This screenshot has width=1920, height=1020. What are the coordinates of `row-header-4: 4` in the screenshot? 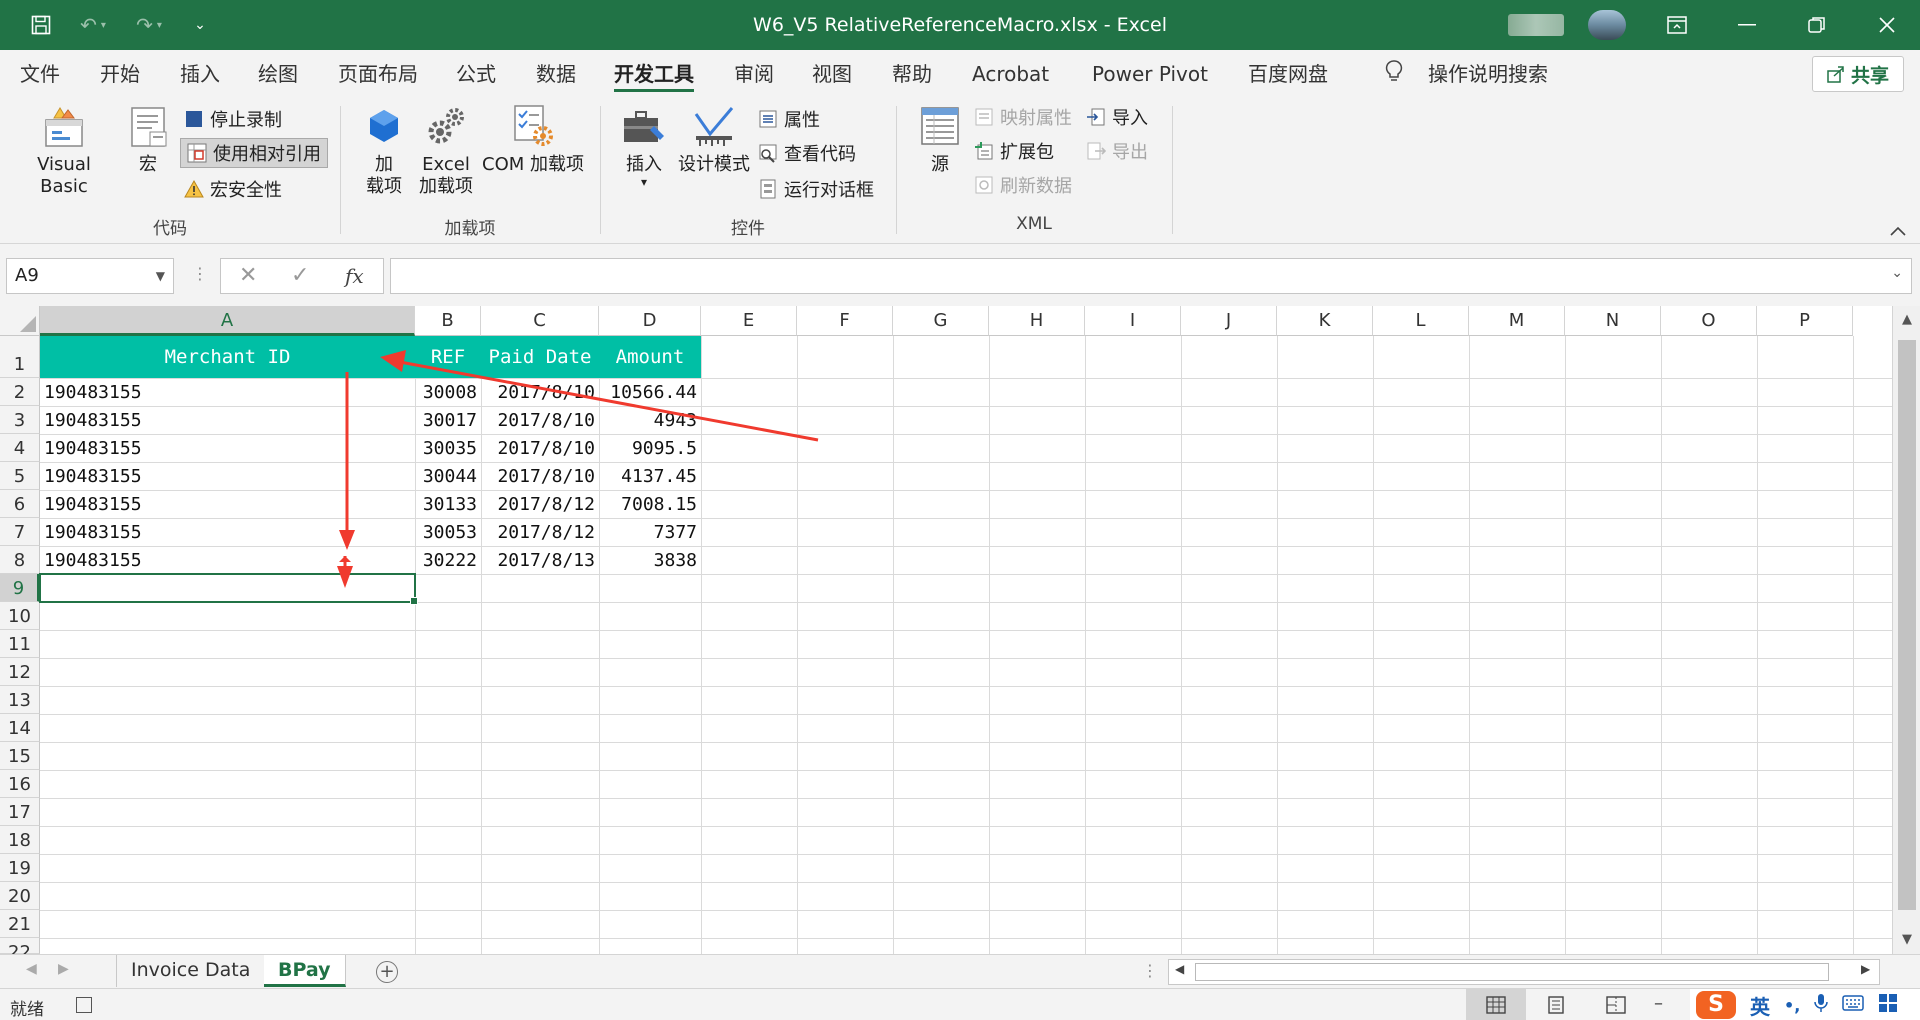 It's located at (20, 448).